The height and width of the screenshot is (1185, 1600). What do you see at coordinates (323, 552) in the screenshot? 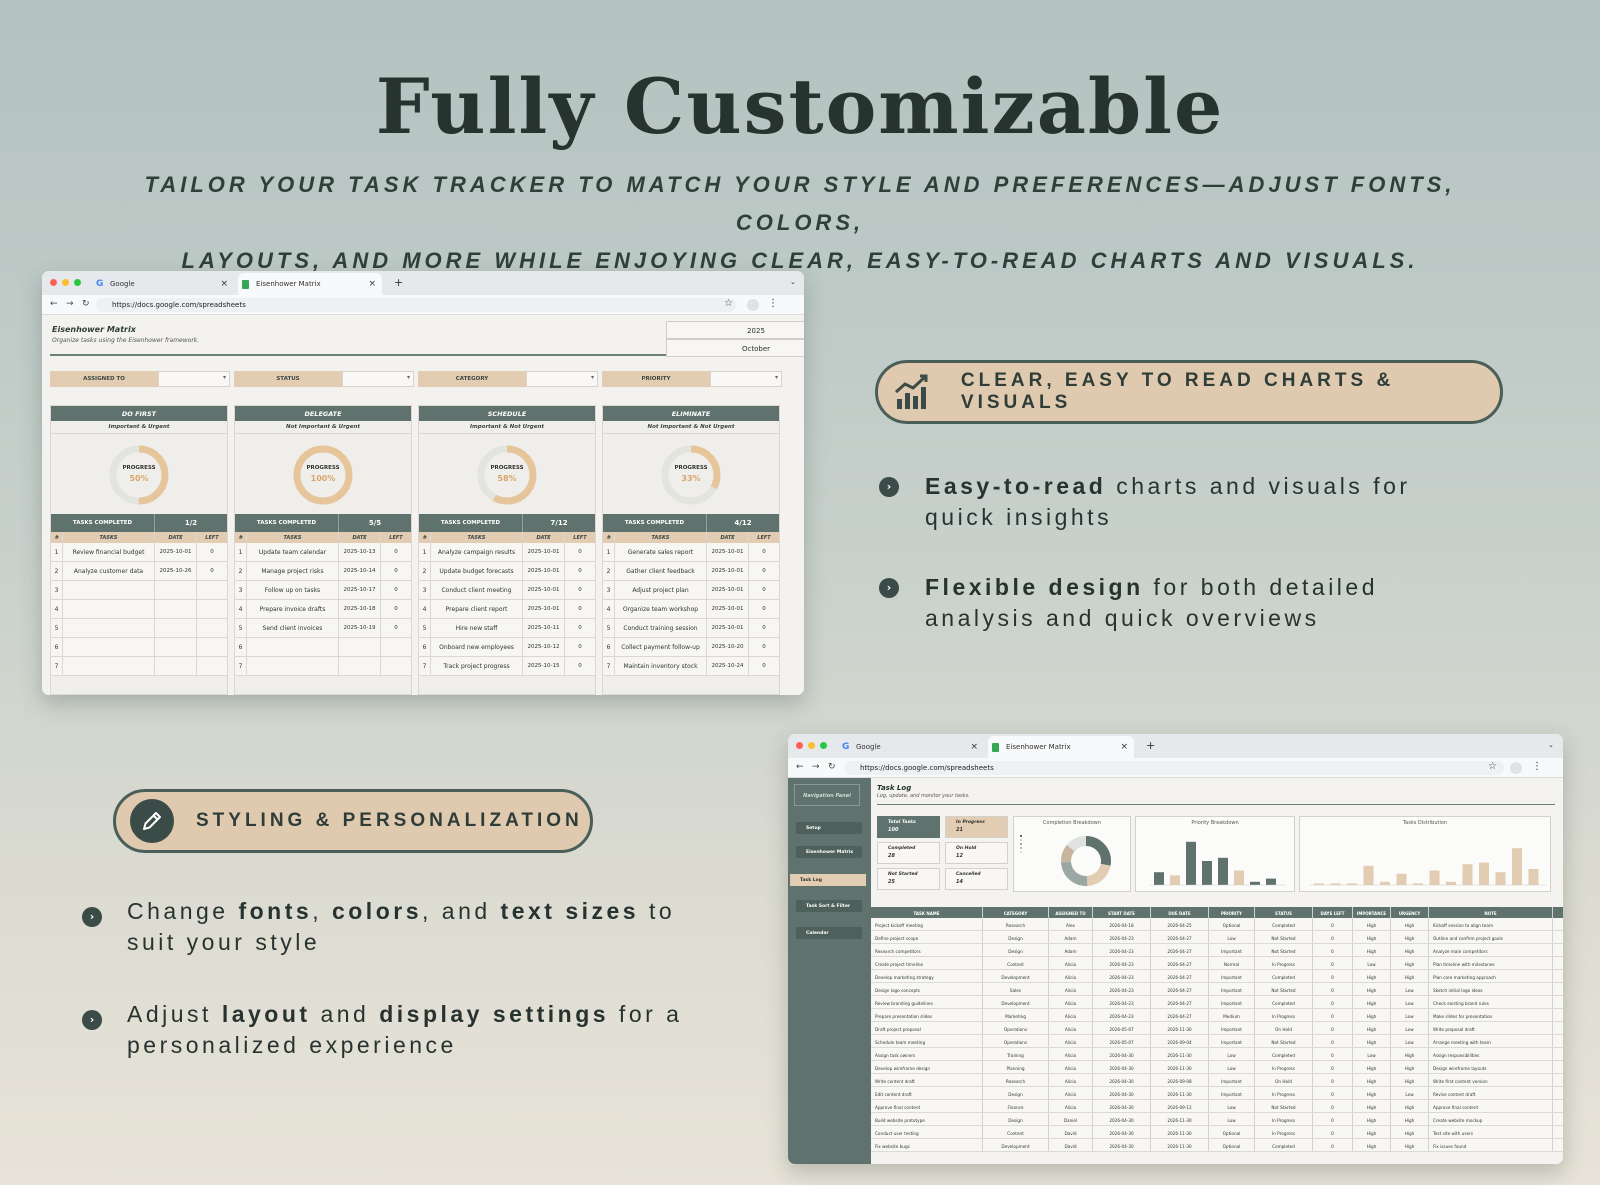
I see `table-row: 1 Update team calendar 2025-10-13 0` at bounding box center [323, 552].